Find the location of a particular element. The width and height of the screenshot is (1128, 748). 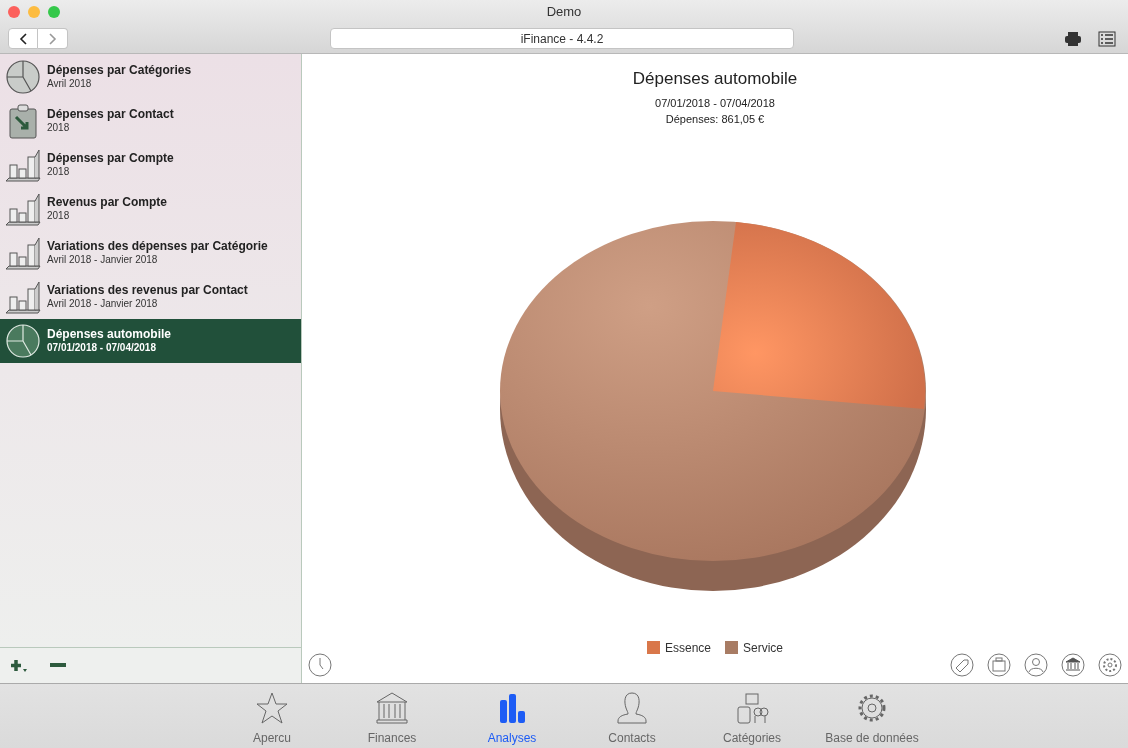

address-field: iFinance - 4.4.2 is located at coordinates (562, 38).